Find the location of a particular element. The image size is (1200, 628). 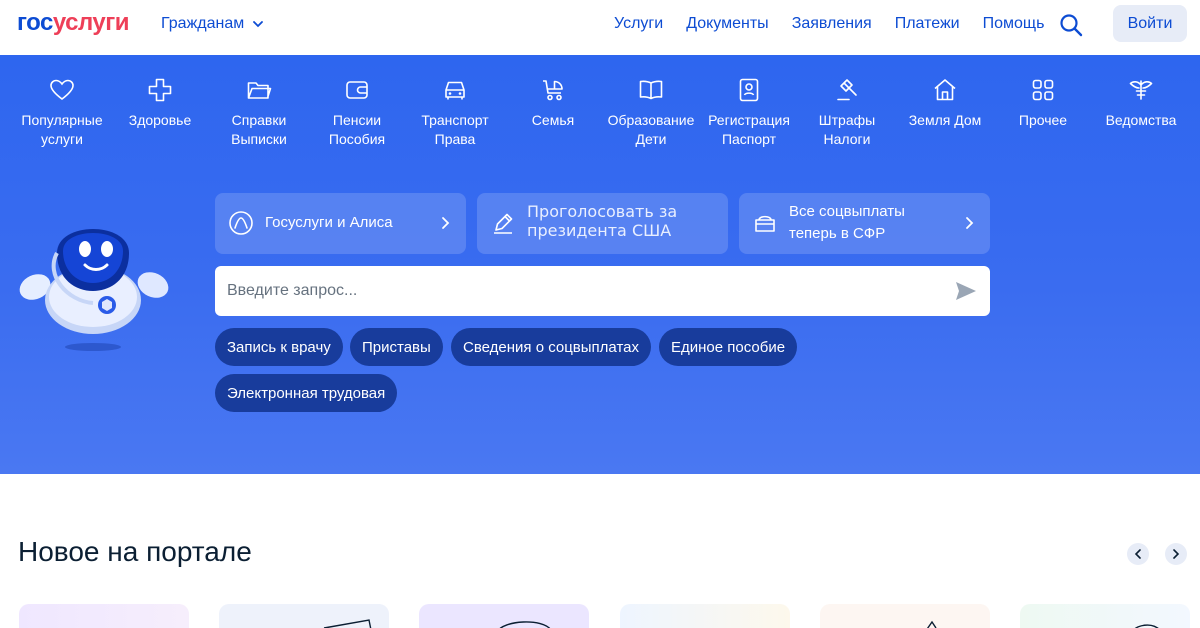

search-icon is located at coordinates (1071, 25).